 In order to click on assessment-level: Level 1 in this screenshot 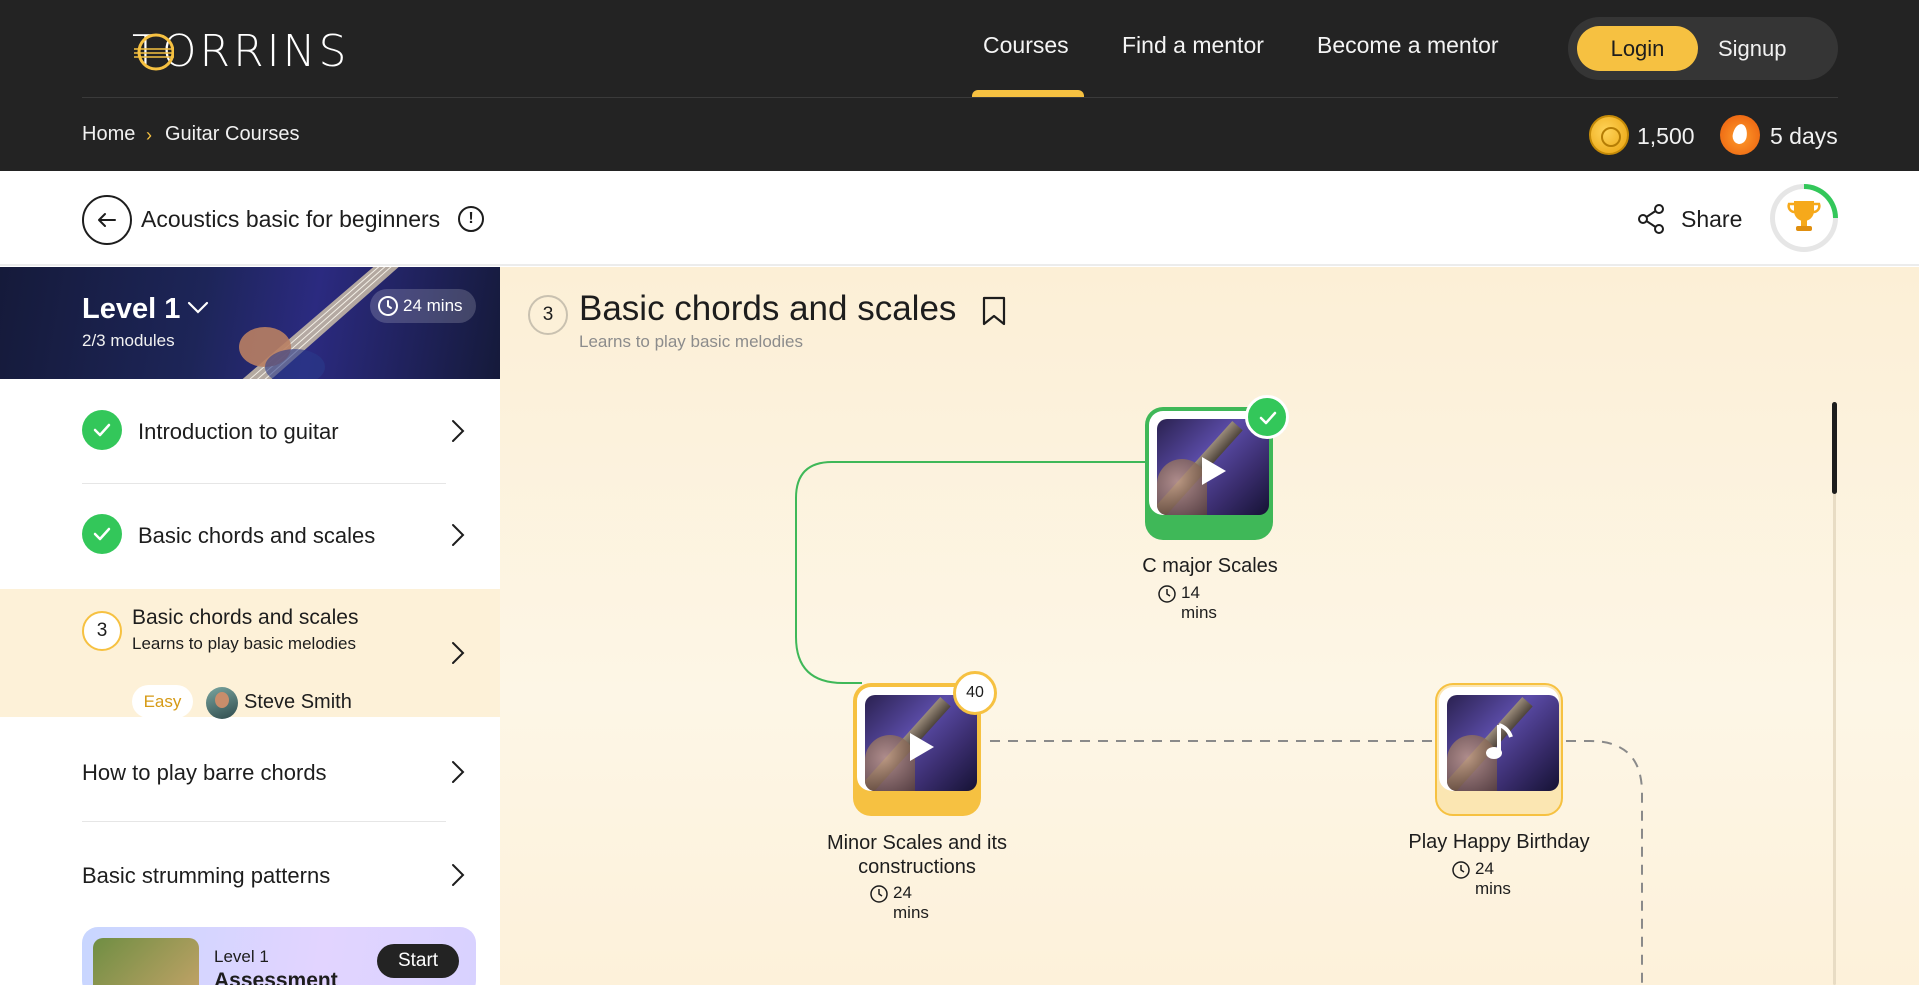, I will do `click(241, 956)`.